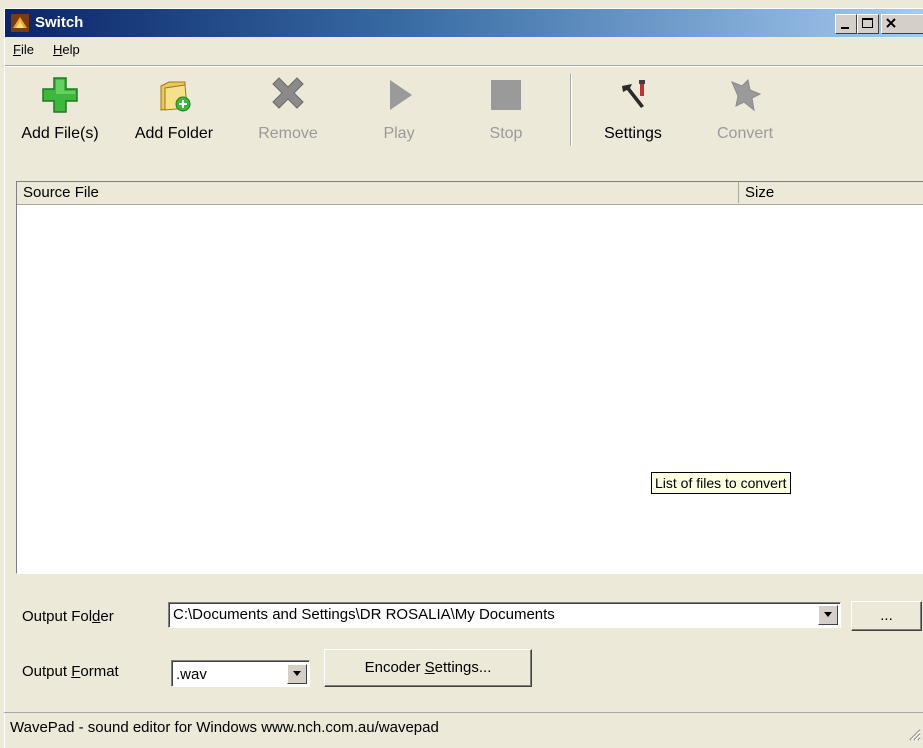 The width and height of the screenshot is (923, 748). I want to click on remove-label: Remove, so click(288, 133).